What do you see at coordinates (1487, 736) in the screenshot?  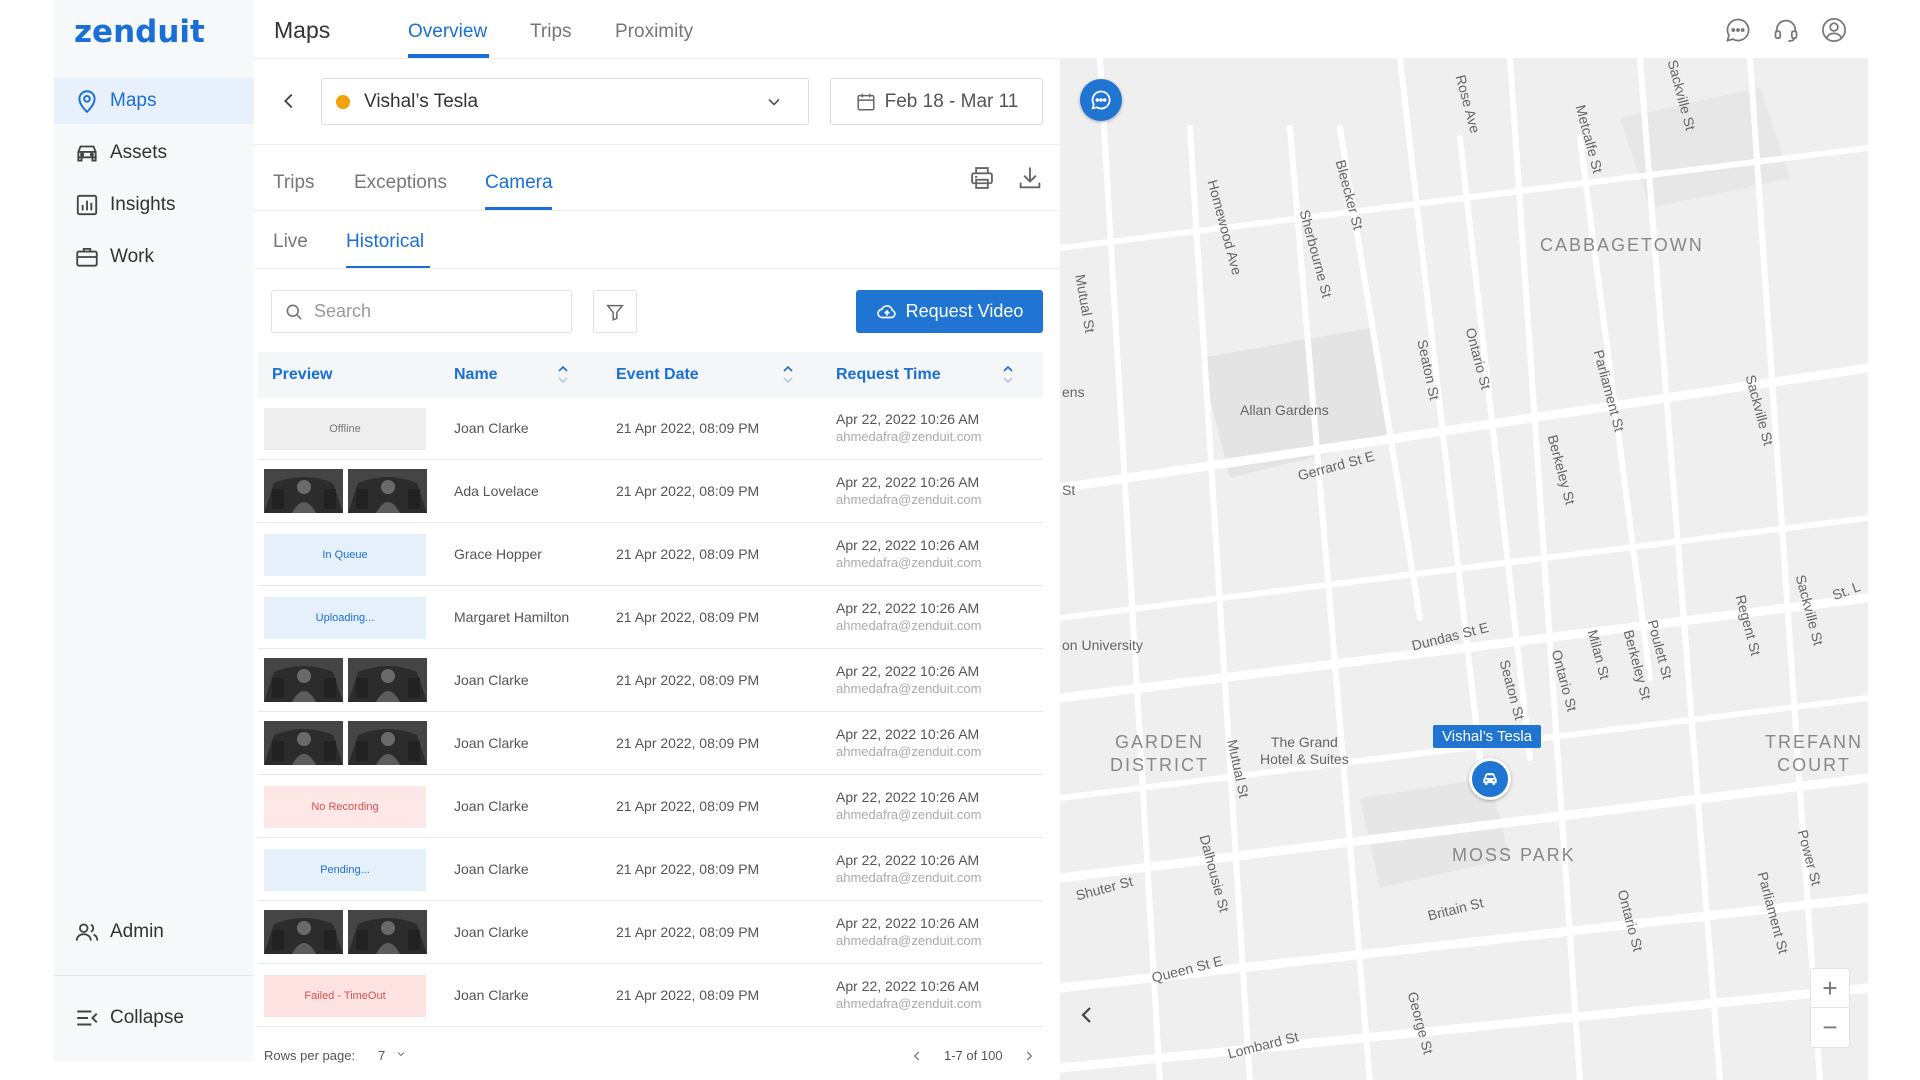 I see `vehicle-map-label: Vishal’s Tesla` at bounding box center [1487, 736].